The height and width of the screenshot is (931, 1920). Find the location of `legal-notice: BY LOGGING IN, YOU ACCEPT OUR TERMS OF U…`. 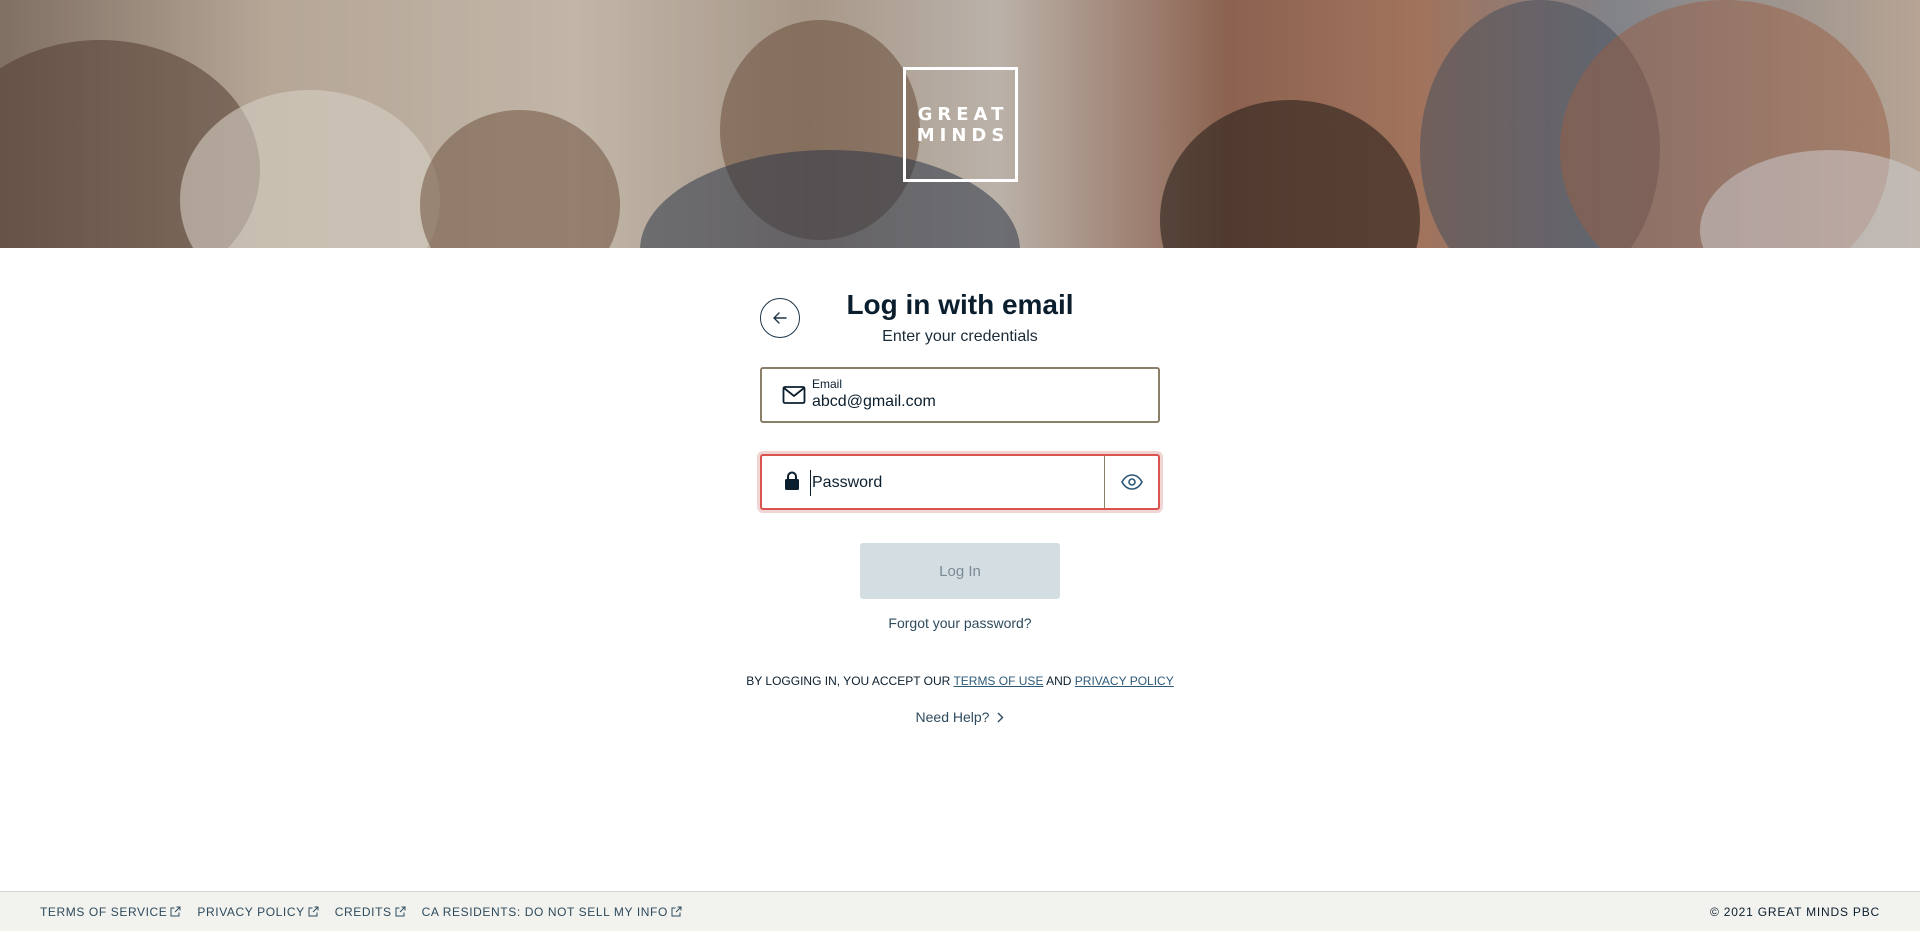

legal-notice: BY LOGGING IN, YOU ACCEPT OUR TERMS OF U… is located at coordinates (960, 681).